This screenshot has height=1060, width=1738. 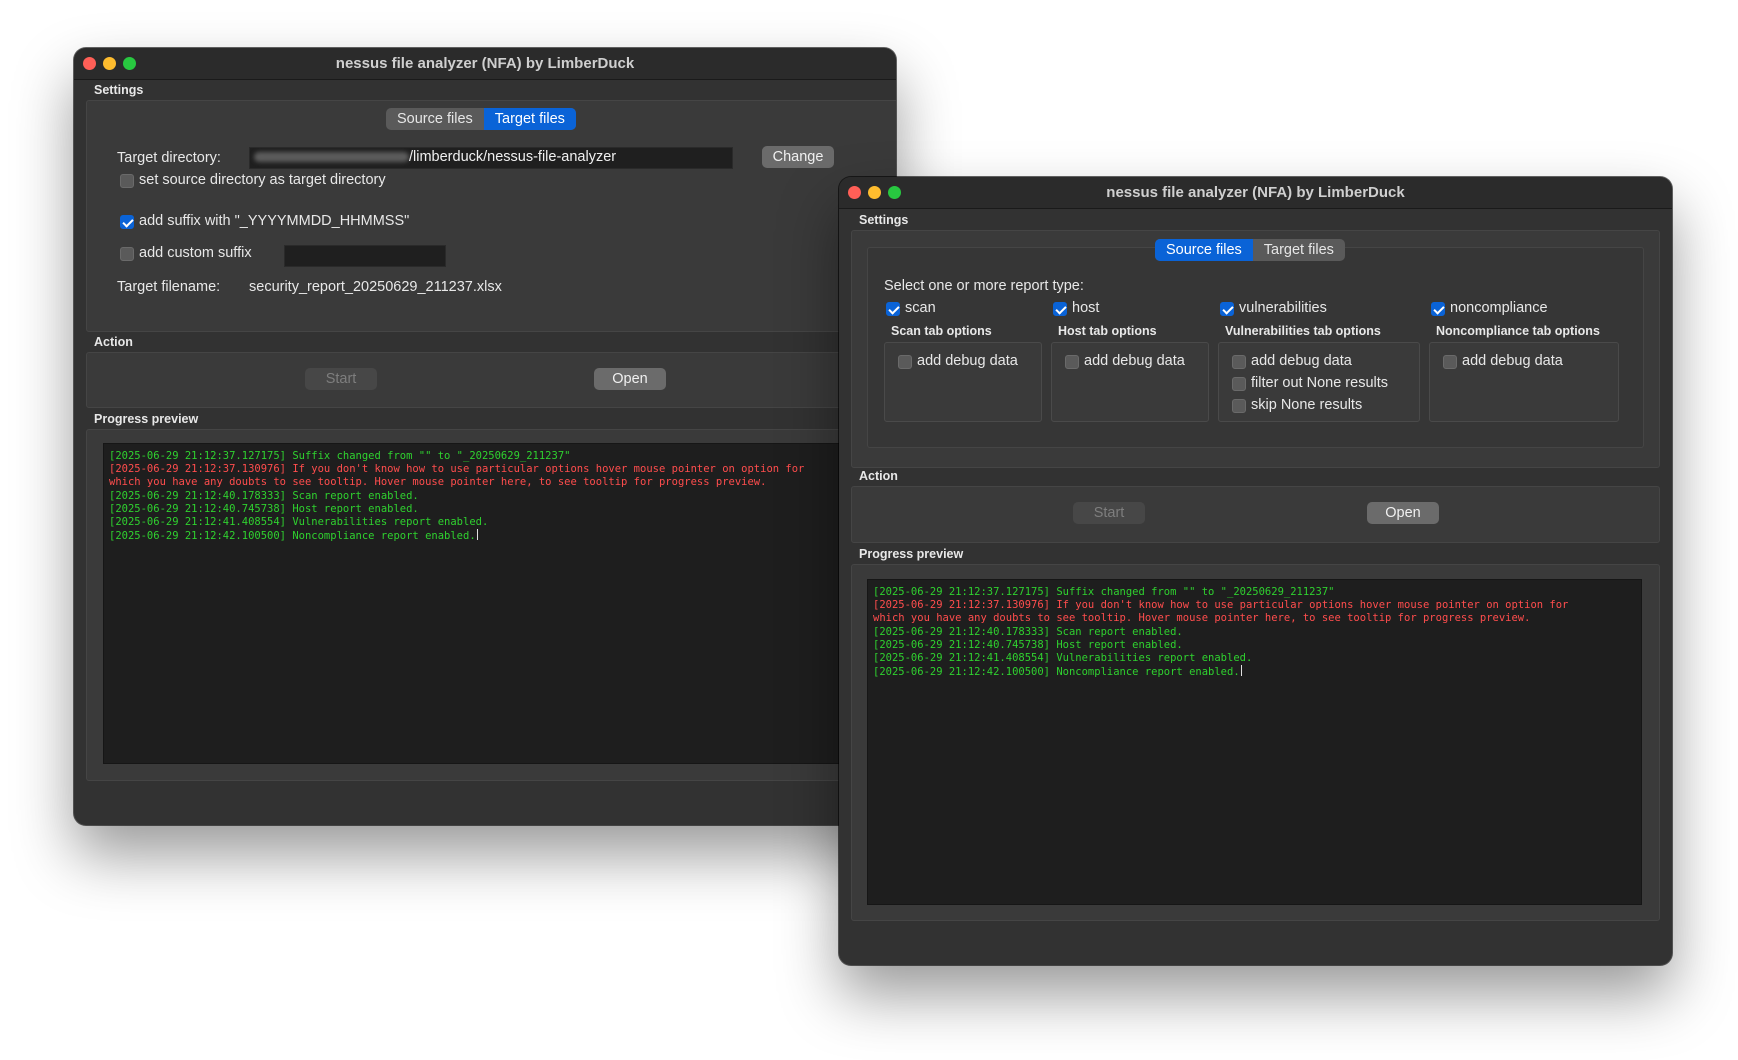 I want to click on report-type-prompt: Select one or more report type:, so click(x=984, y=286).